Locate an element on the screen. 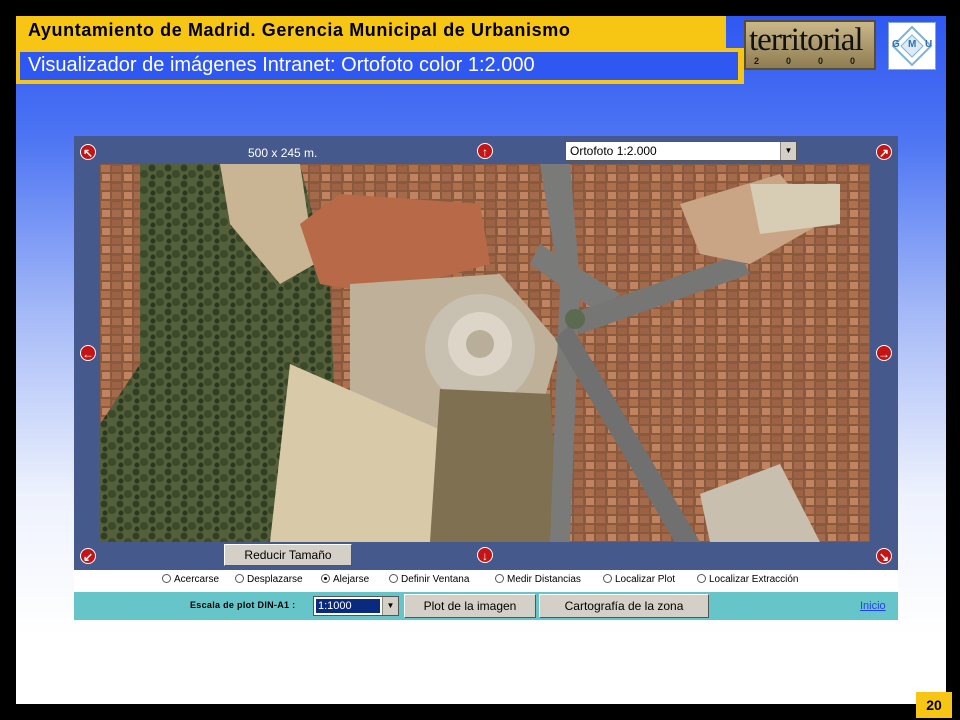  tool-radio-alejarse: Alejarse is located at coordinates (345, 579).